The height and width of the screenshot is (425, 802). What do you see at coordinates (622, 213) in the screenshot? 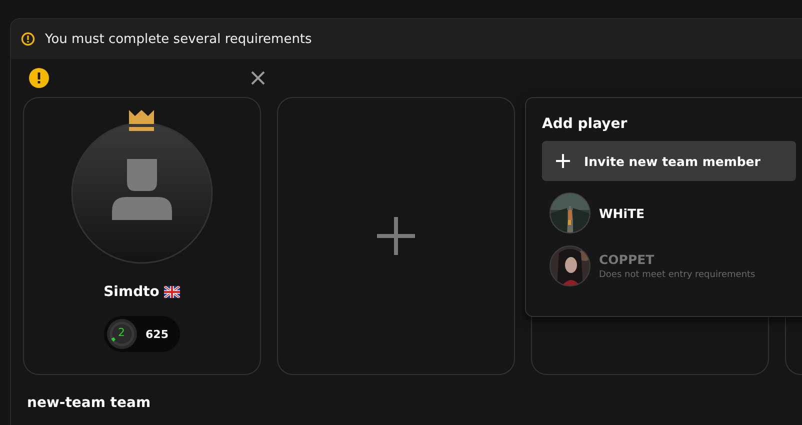
I see `player-name: WHiTE` at bounding box center [622, 213].